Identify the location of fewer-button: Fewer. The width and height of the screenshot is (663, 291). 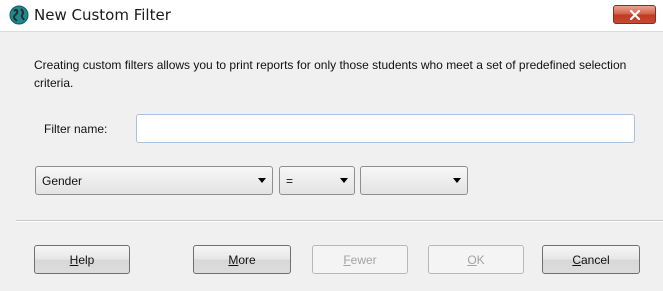
(360, 259).